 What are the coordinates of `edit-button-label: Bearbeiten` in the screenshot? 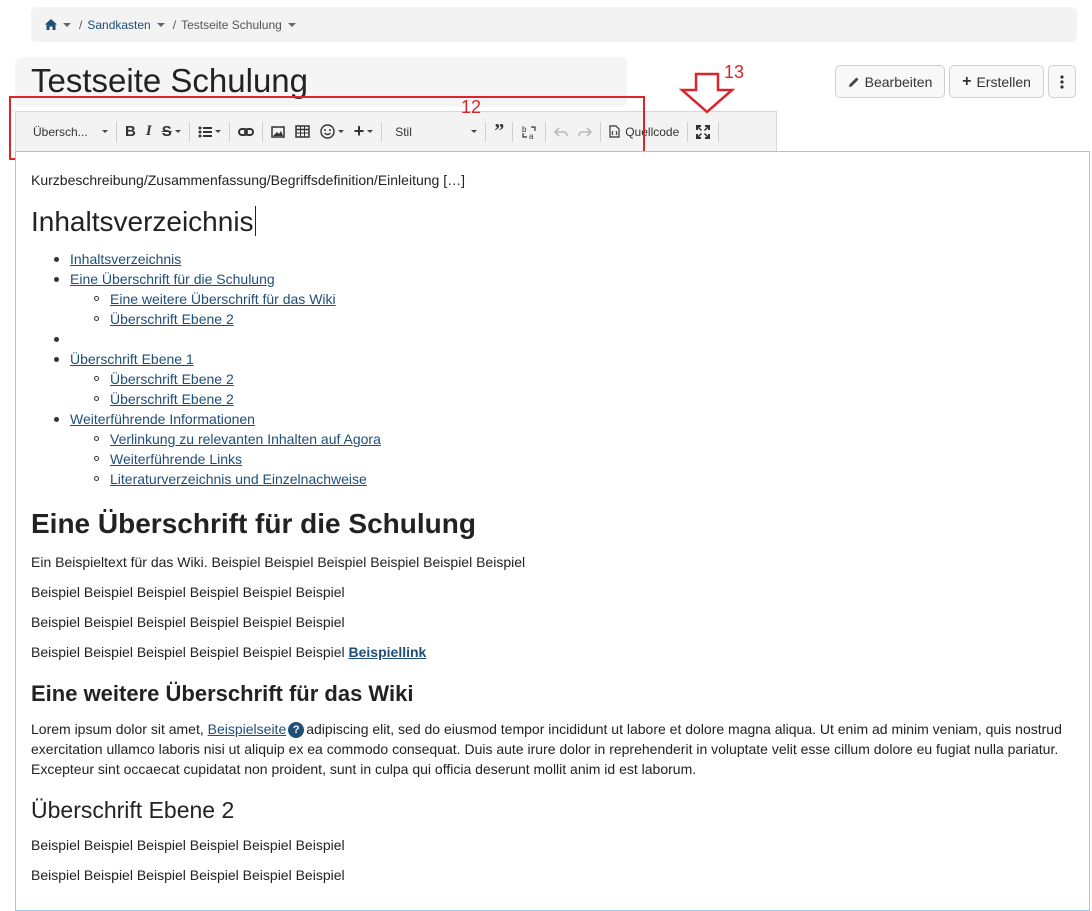 It's located at (898, 81).